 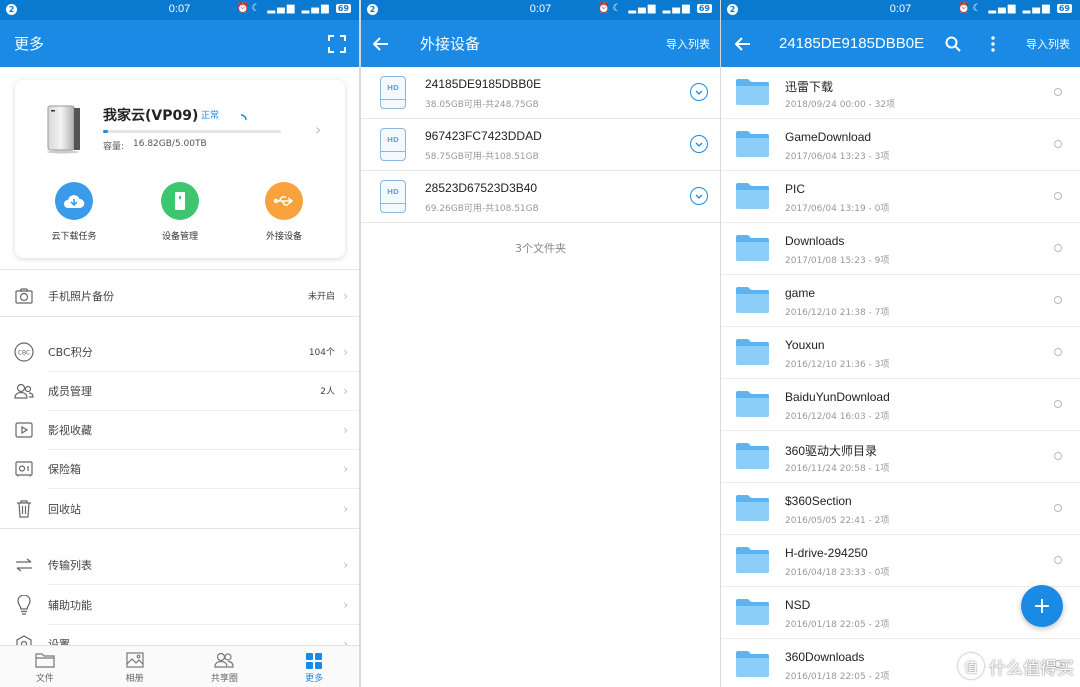 What do you see at coordinates (135, 666) in the screenshot?
I see `nav-tab-album: 相册` at bounding box center [135, 666].